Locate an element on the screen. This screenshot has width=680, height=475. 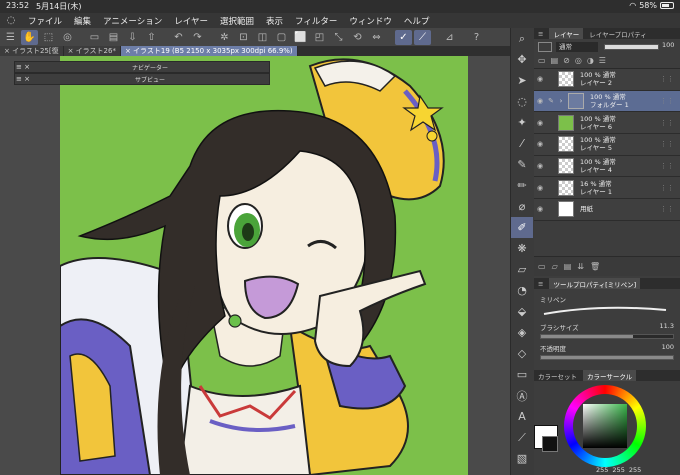
layer-row: ◉ 16 % 通常 レイヤー 1 ⋮⋮ is located at coordinates (607, 188).